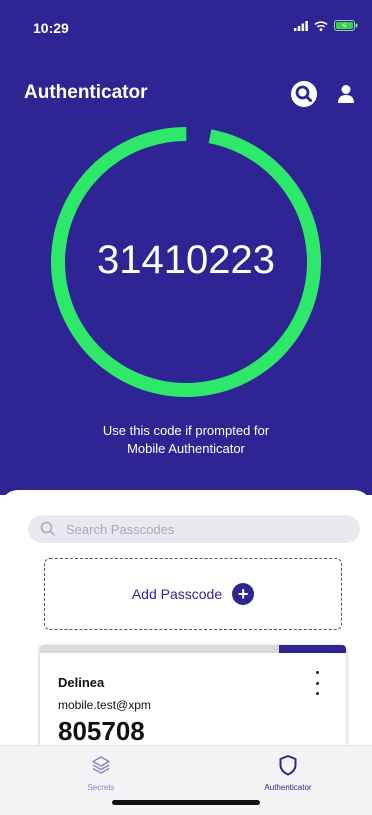 This screenshot has height=815, width=372. What do you see at coordinates (51, 28) in the screenshot?
I see `status-time: 10:29` at bounding box center [51, 28].